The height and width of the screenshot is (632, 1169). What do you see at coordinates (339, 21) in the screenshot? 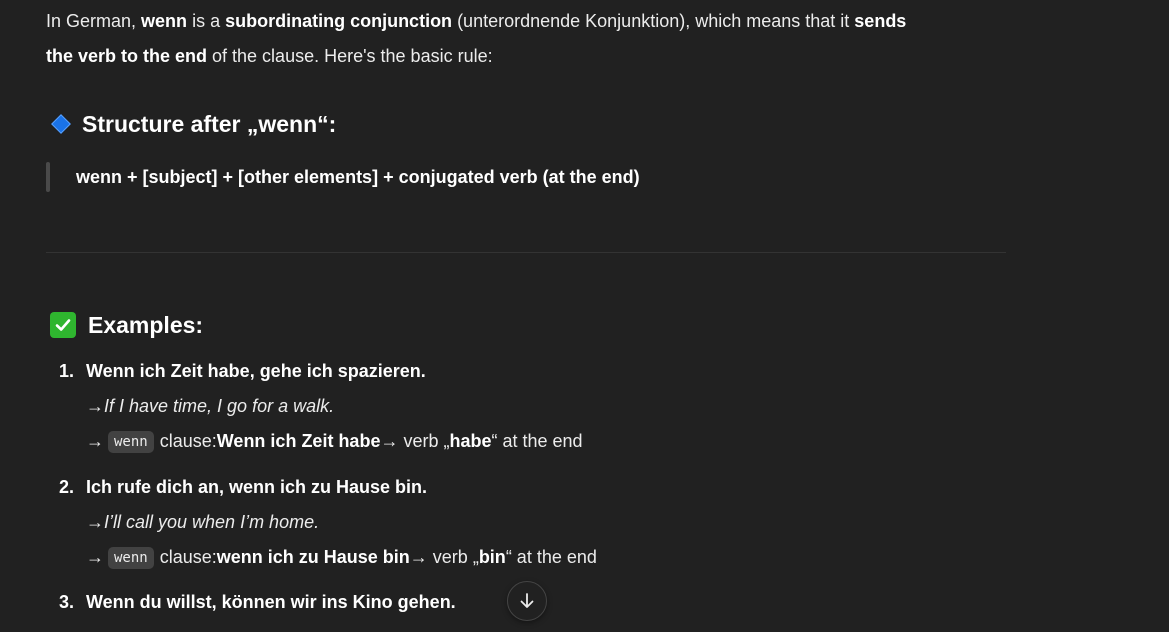
I see `intro-bold-conjunction: subordinating conjunction` at bounding box center [339, 21].